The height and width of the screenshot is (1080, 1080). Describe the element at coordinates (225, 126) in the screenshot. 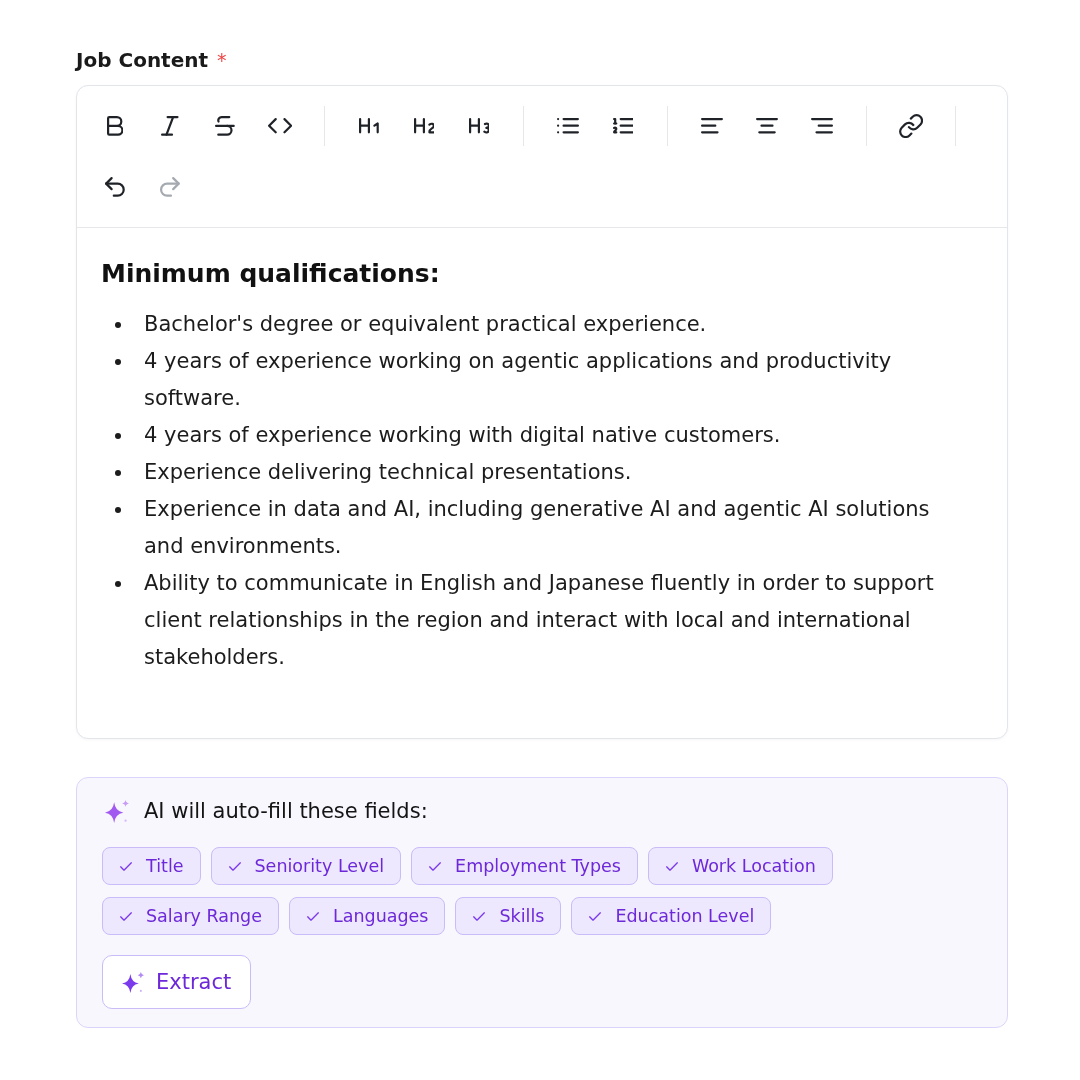

I see `strikethrough-icon` at that location.